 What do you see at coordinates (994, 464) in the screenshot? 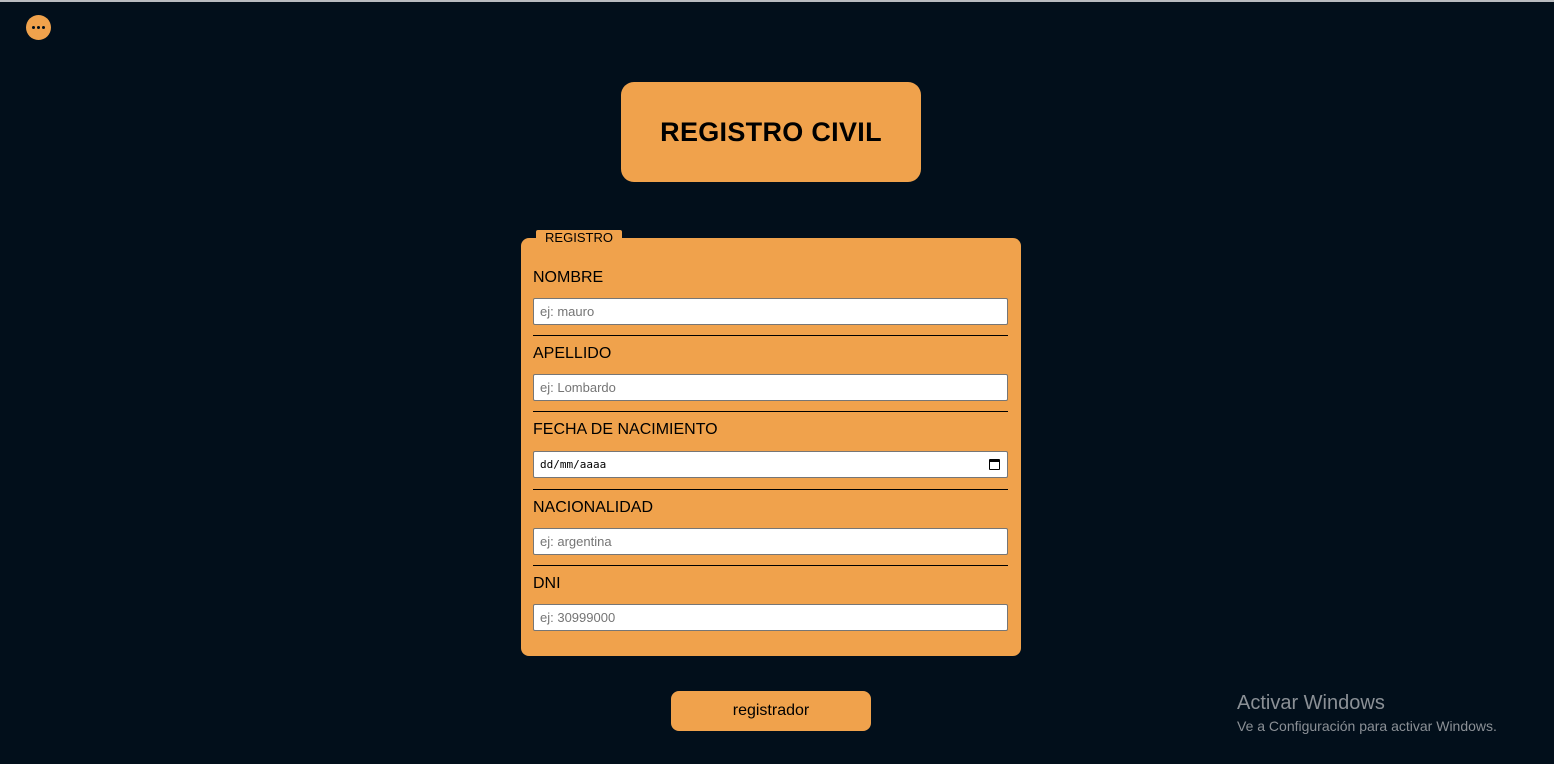
I see `calendar-icon` at bounding box center [994, 464].